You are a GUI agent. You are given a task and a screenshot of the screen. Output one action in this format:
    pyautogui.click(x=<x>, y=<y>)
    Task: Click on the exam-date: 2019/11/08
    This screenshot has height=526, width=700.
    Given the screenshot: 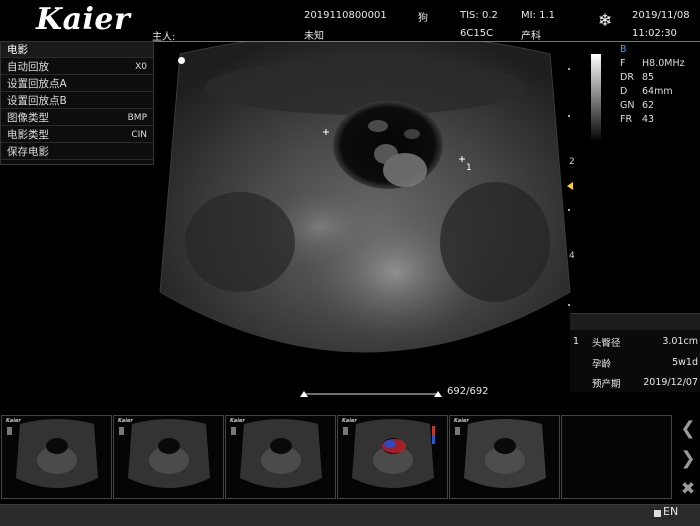 What is the action you would take?
    pyautogui.click(x=661, y=15)
    